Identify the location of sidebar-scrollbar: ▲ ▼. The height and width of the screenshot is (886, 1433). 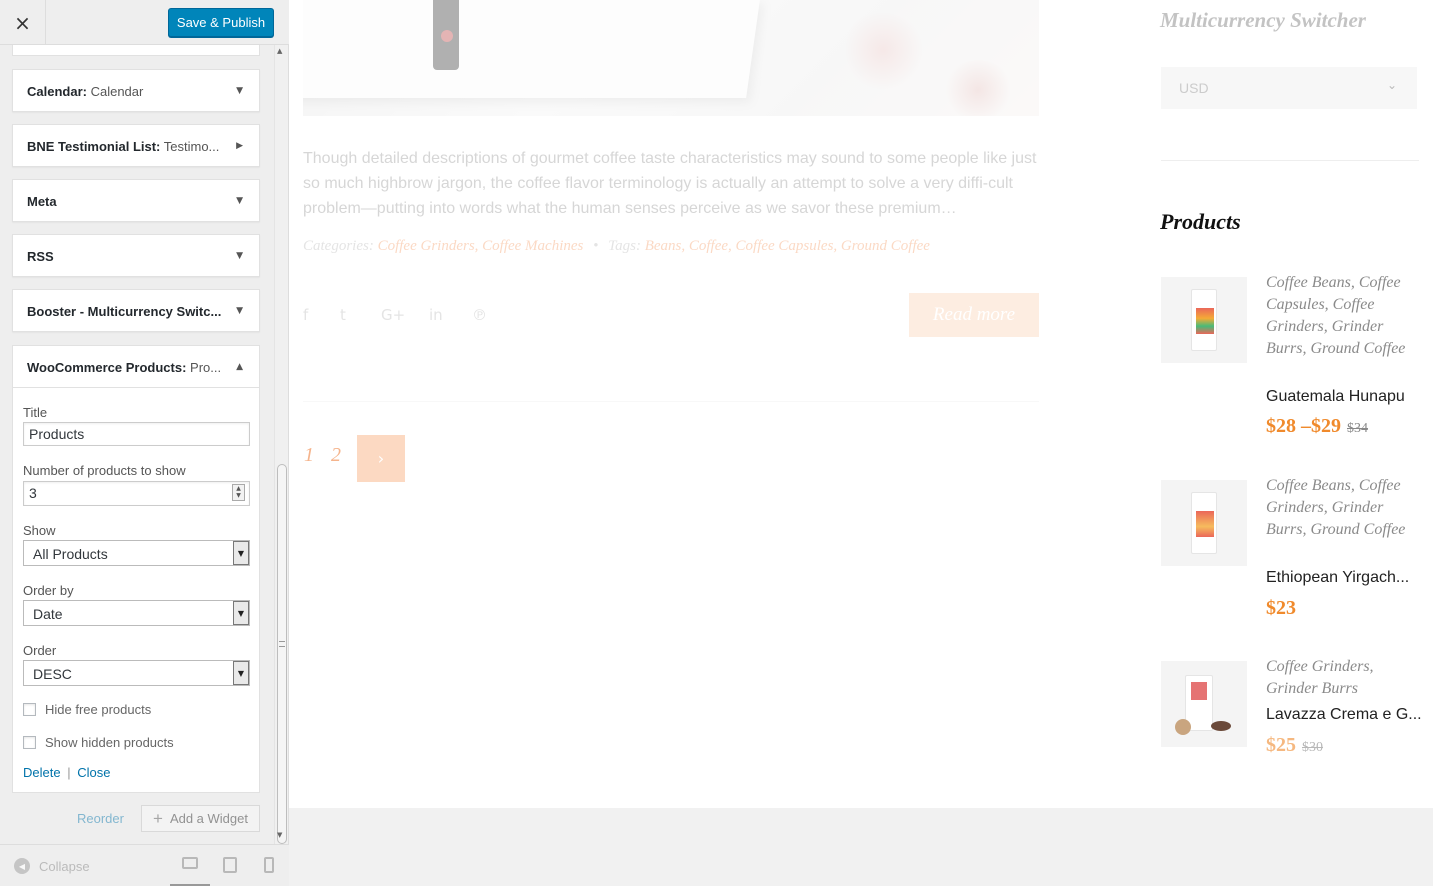
(281, 447).